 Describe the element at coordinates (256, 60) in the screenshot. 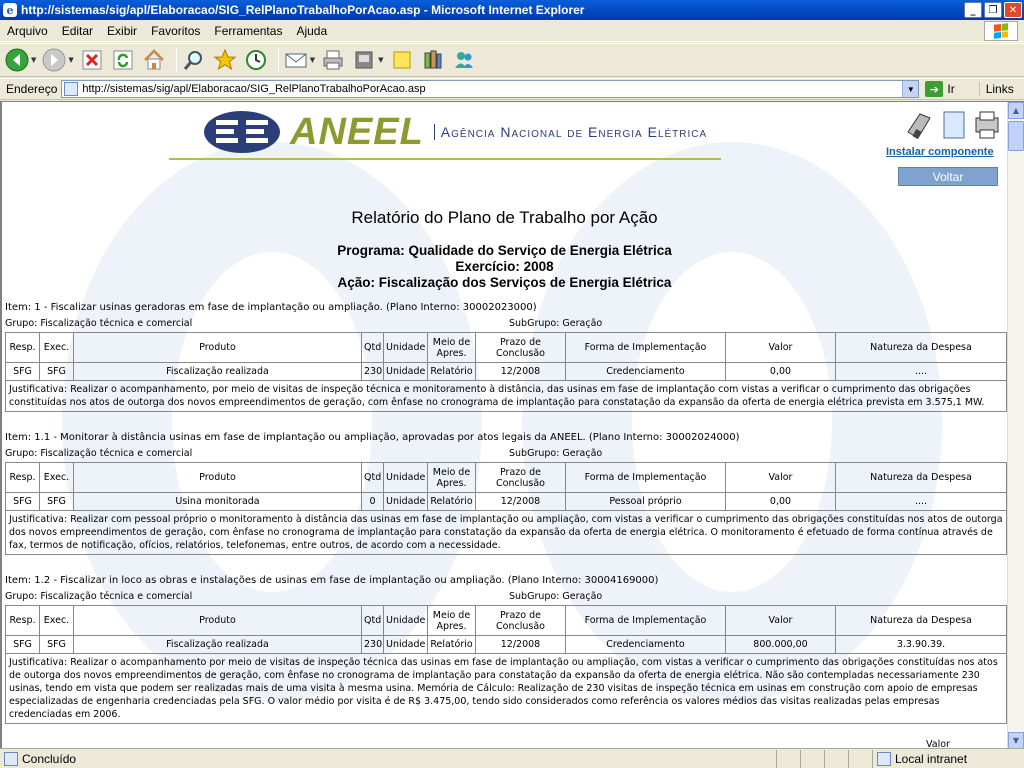

I see `history-button` at that location.